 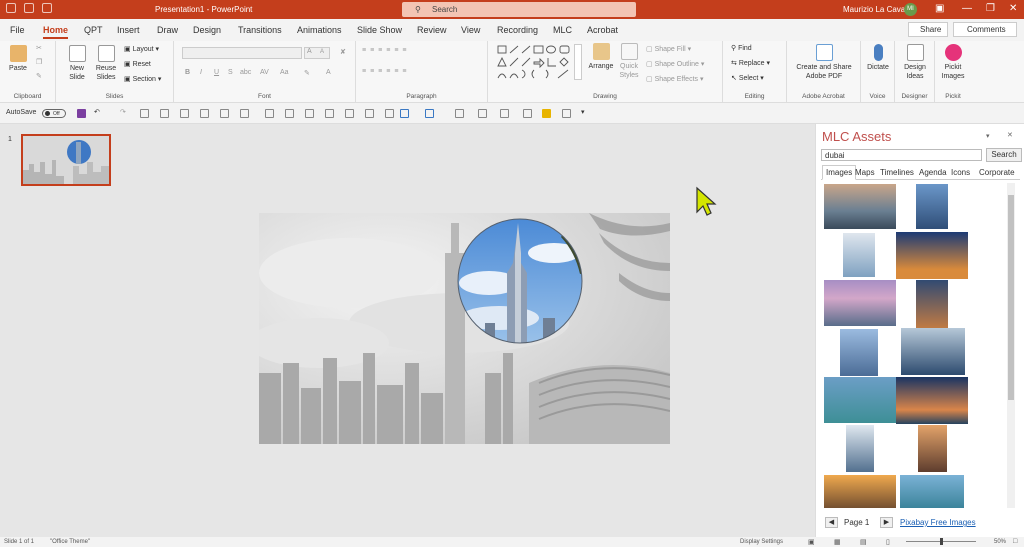 I want to click on normal-view-icon: ▣, so click(x=811, y=542).